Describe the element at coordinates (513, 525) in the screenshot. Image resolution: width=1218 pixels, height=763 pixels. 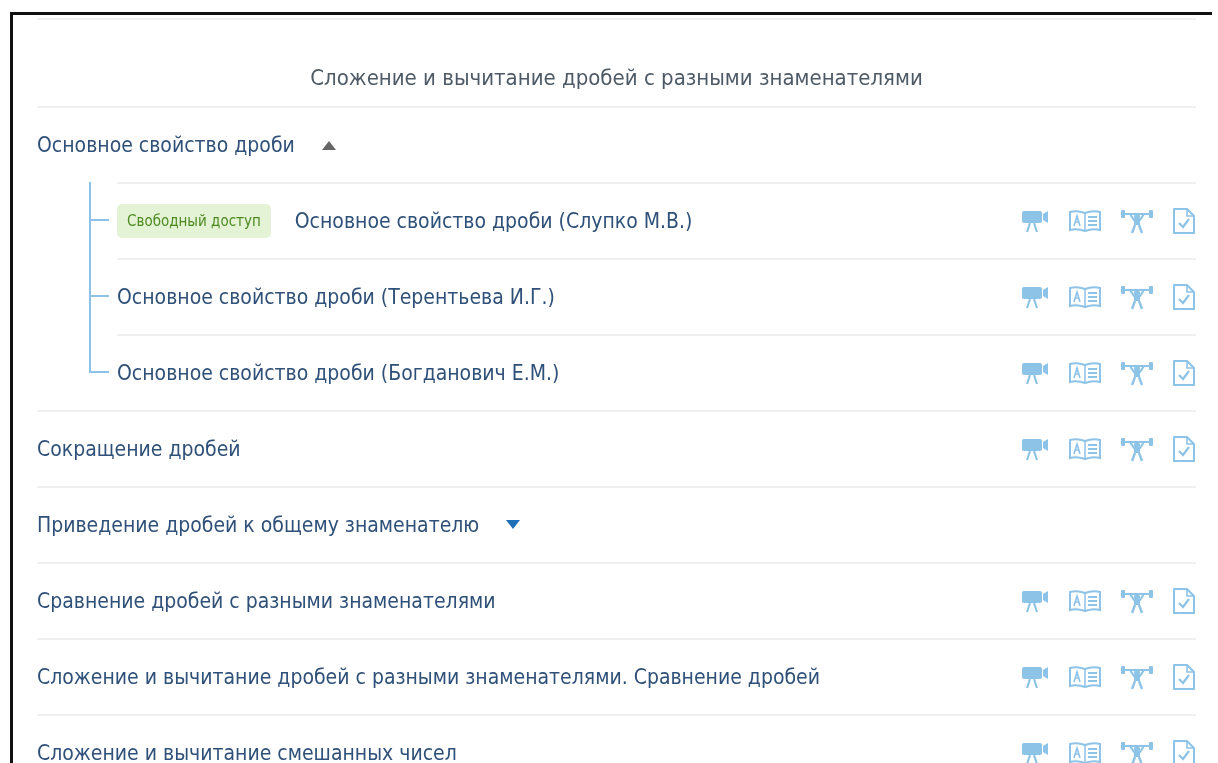
I see `expand-arrow-icon` at that location.